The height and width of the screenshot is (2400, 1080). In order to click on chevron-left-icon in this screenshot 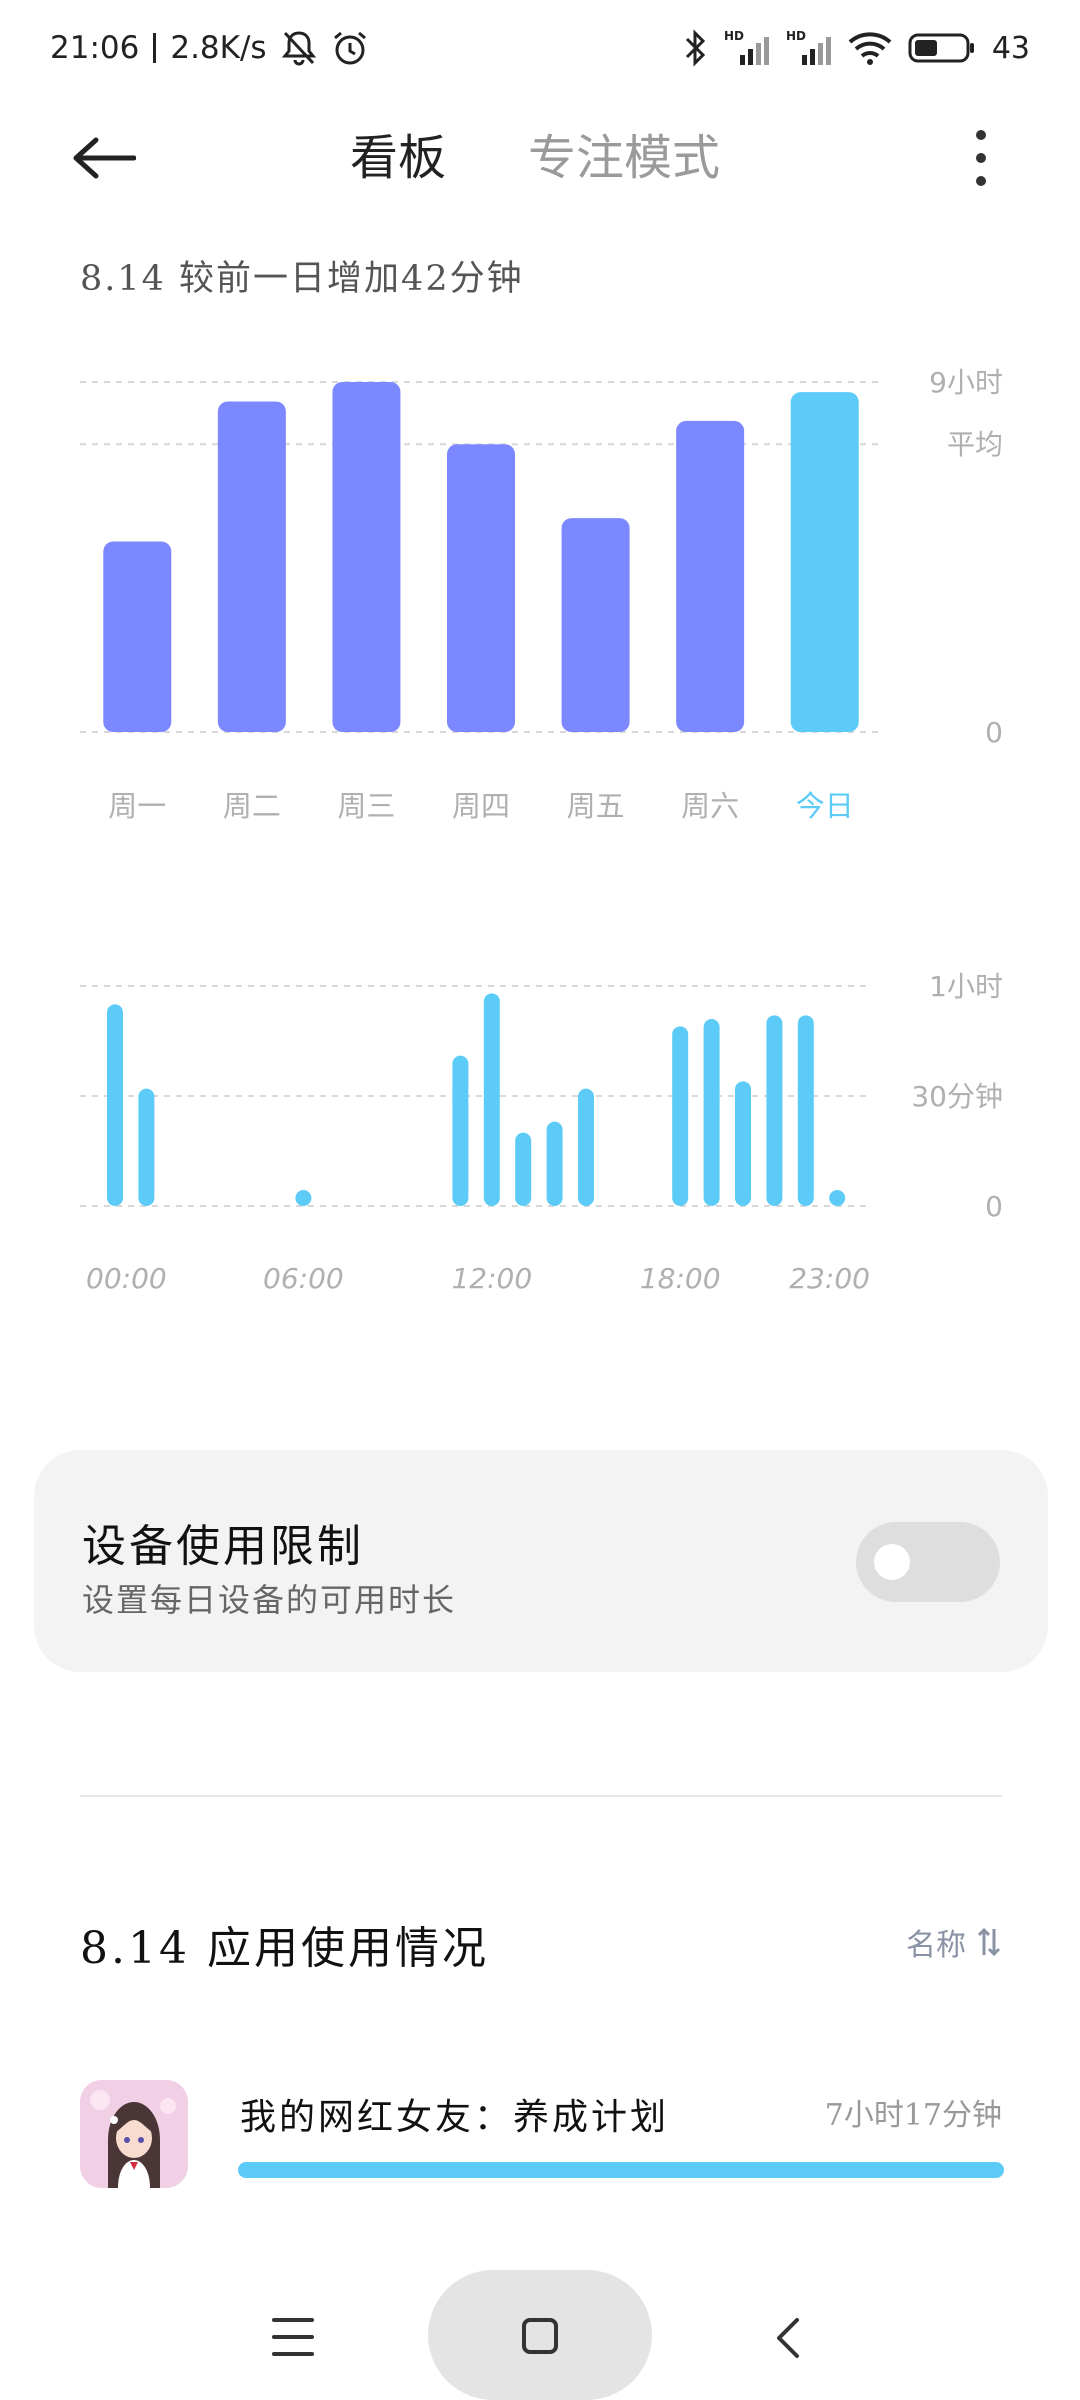, I will do `click(788, 2338)`.